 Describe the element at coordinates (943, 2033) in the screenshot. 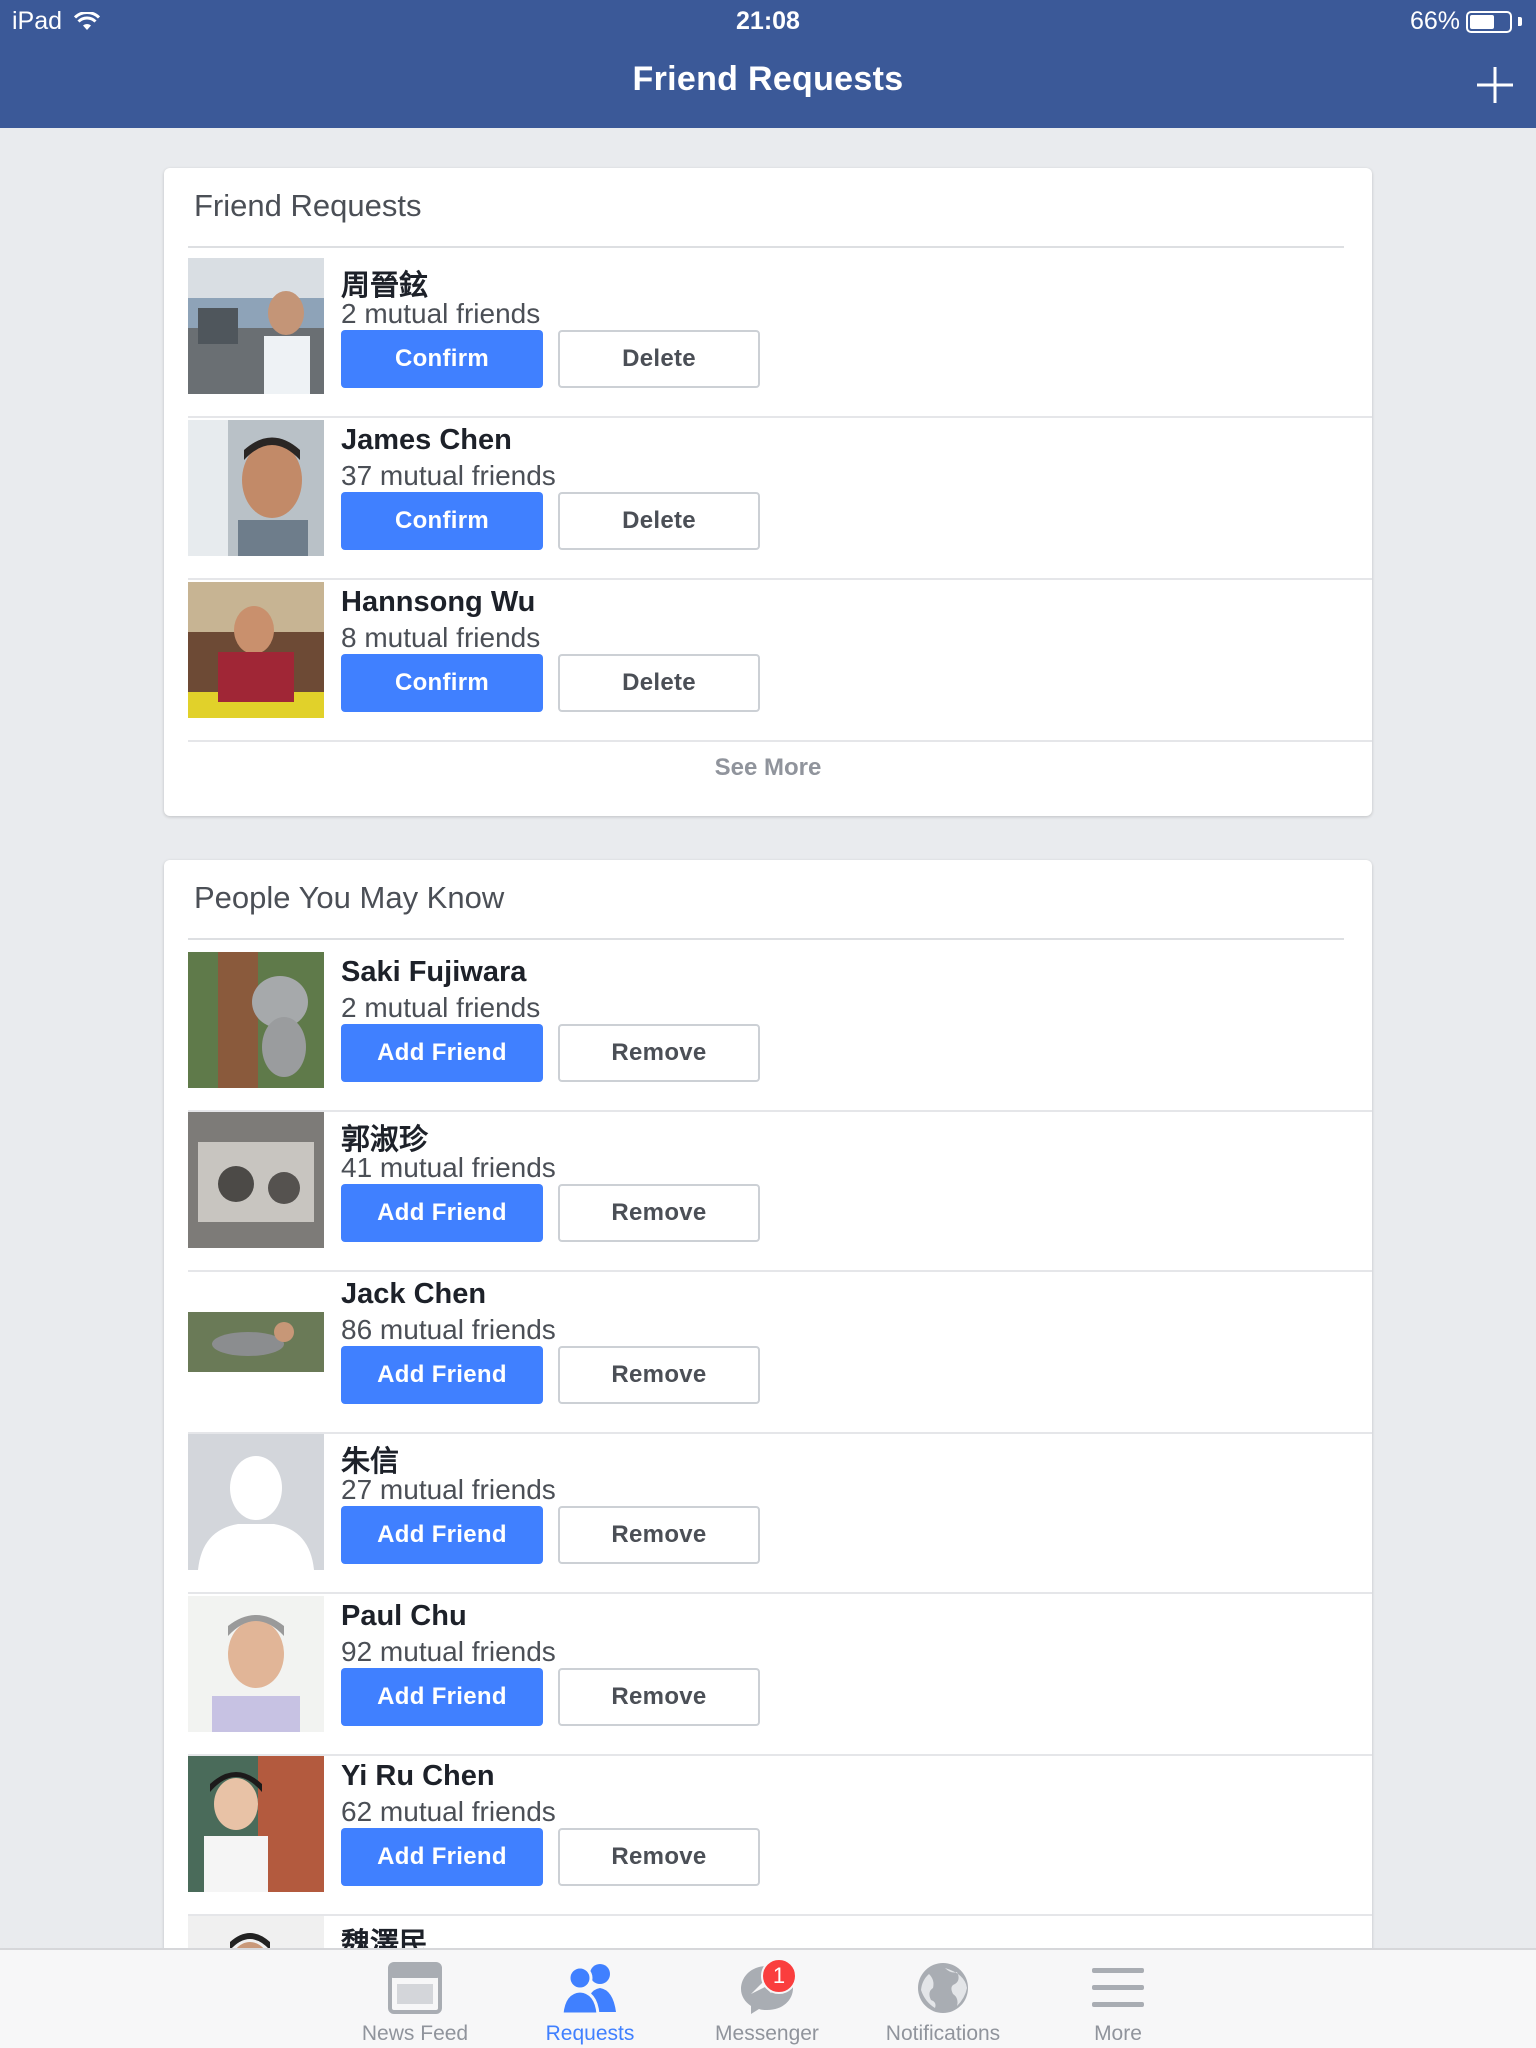

I see `tab-label: Notifications` at that location.